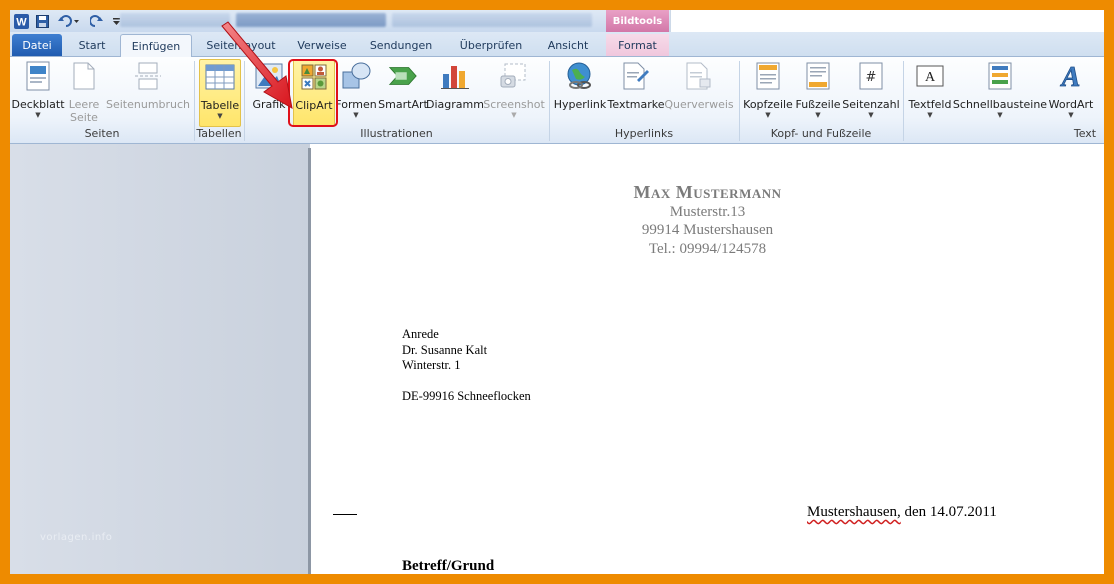  Describe the element at coordinates (42, 21) in the screenshot. I see `save-icon` at that location.